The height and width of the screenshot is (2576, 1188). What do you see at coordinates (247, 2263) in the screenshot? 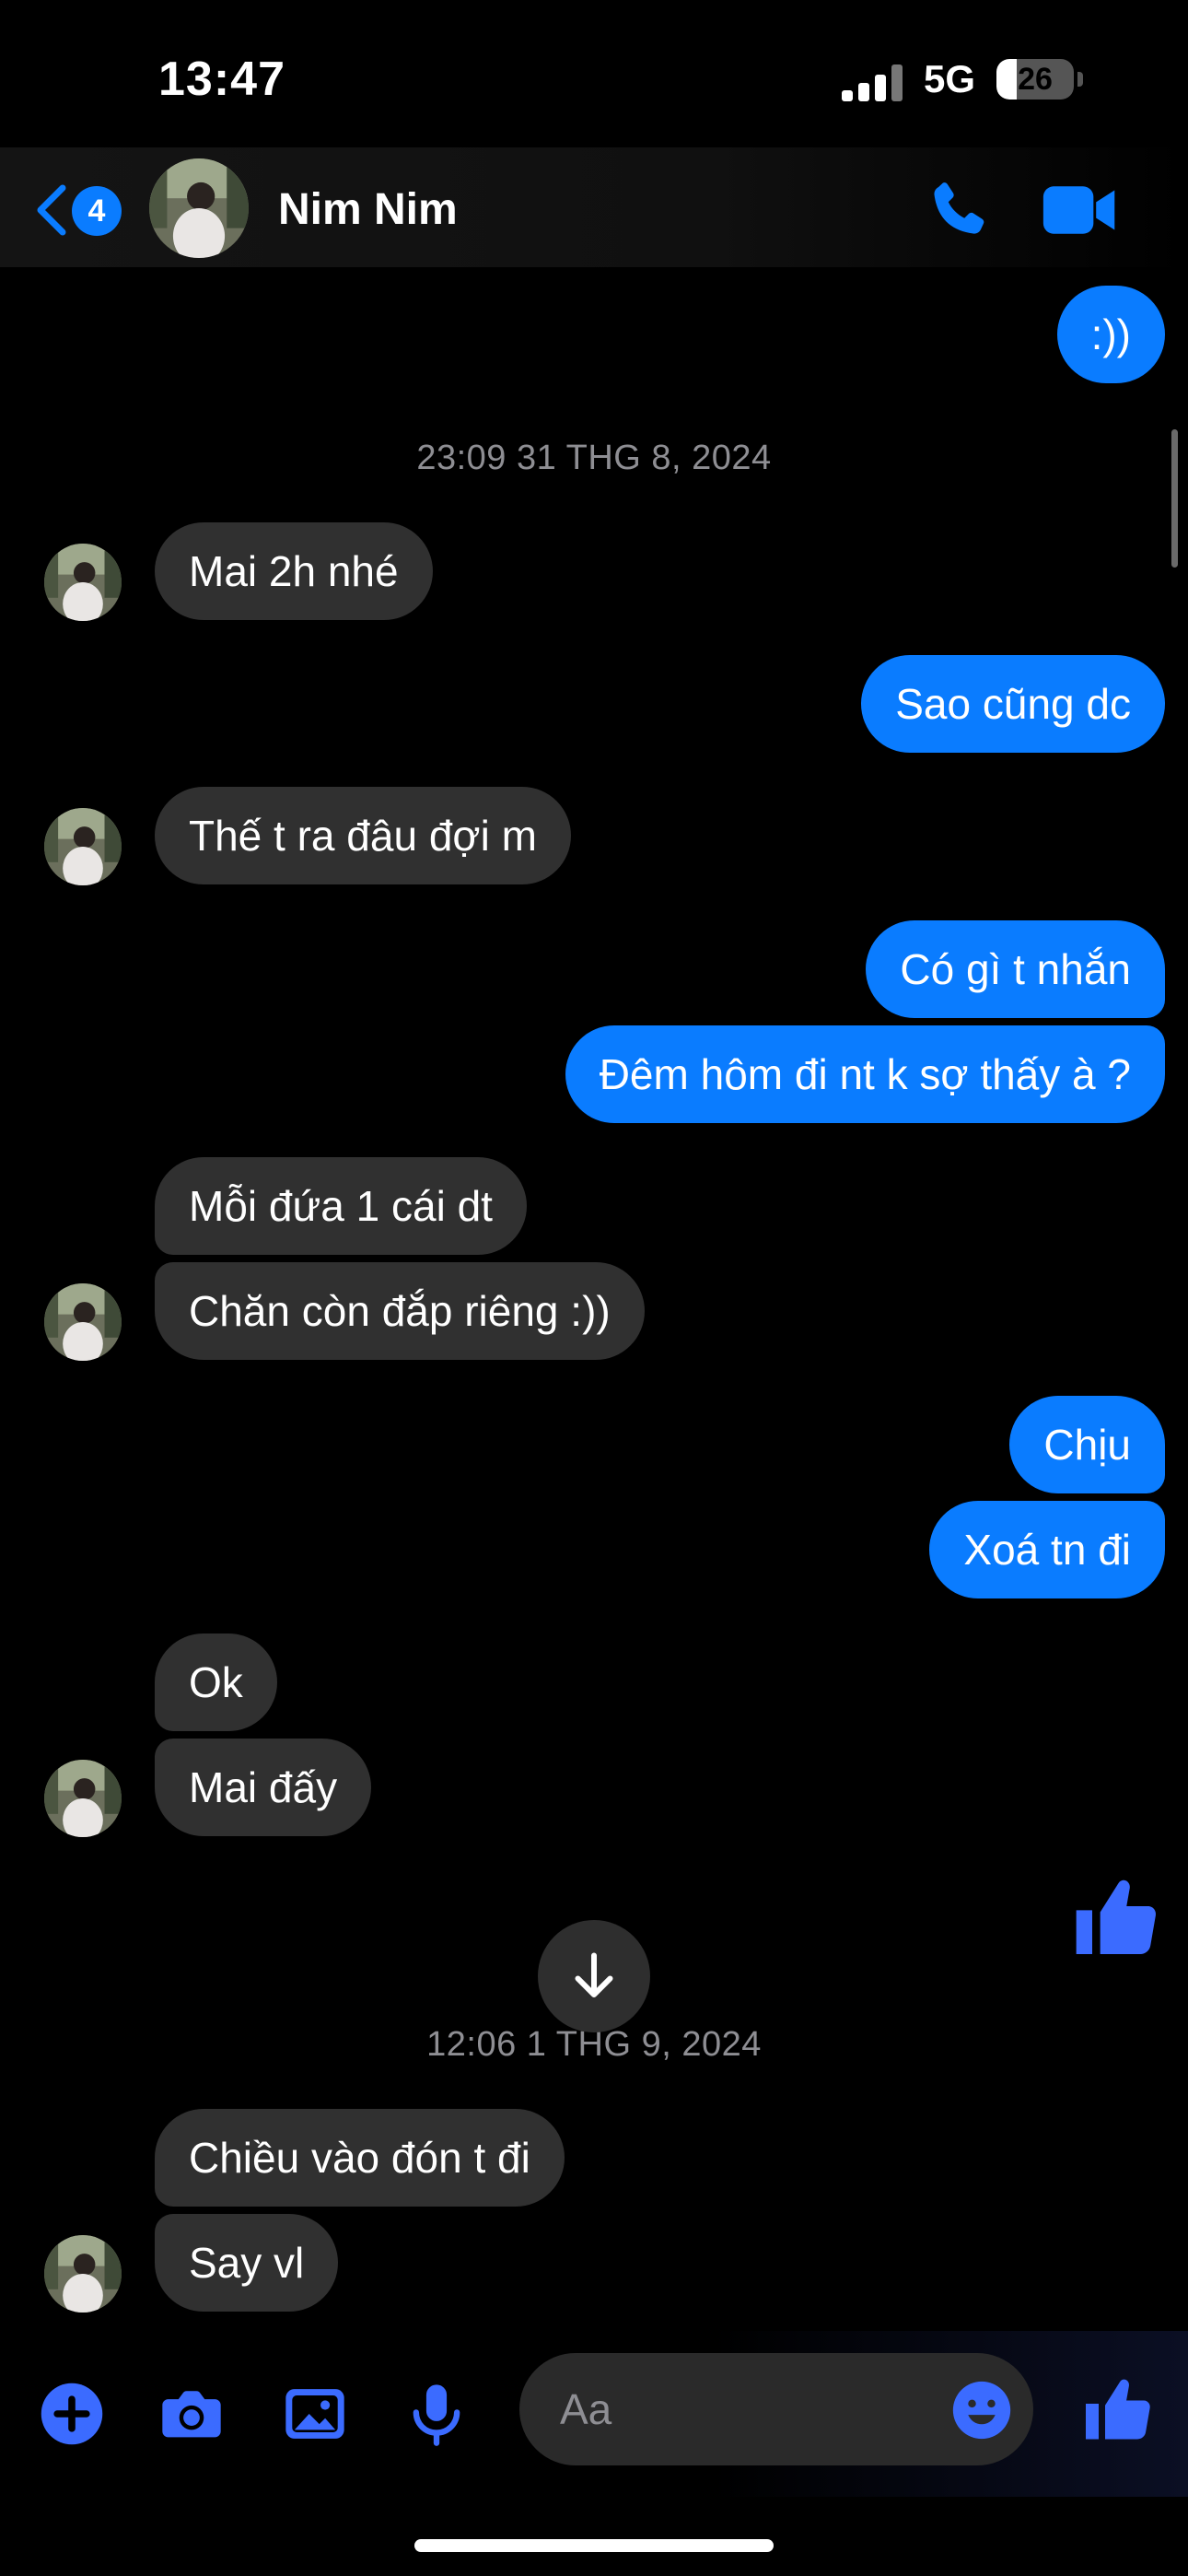
I see `incoming-message: Say vl` at bounding box center [247, 2263].